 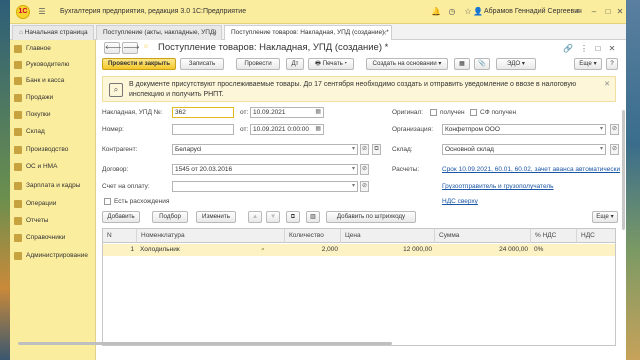 What do you see at coordinates (53, 167) in the screenshot?
I see `sidebar-item-fixed-assets: ОС и НМА` at bounding box center [53, 167].